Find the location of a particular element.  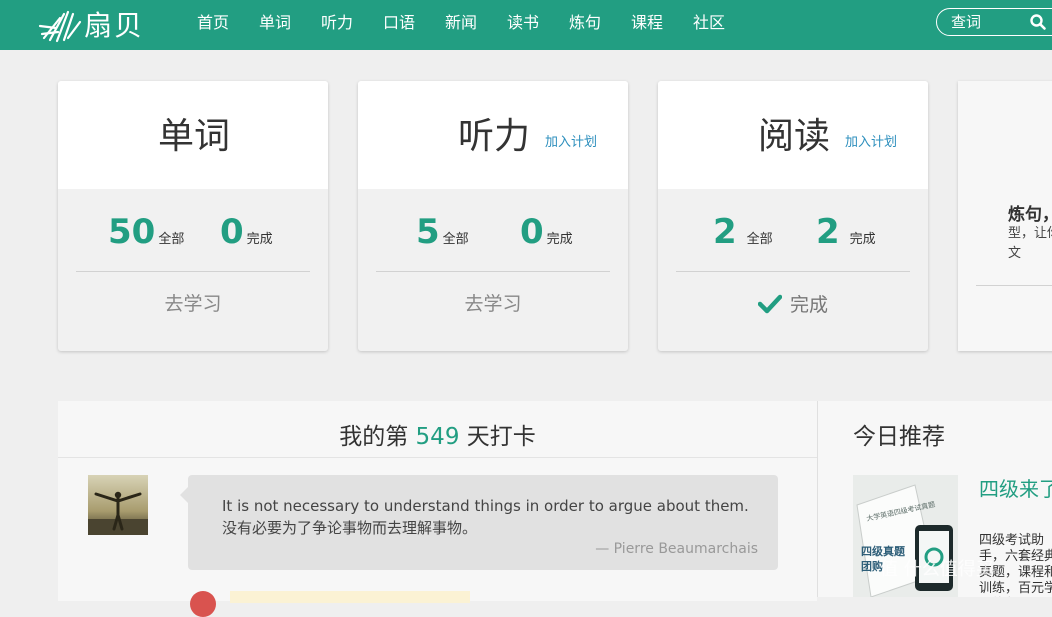

nav-item-vocabulary: 单词 is located at coordinates (275, 25).